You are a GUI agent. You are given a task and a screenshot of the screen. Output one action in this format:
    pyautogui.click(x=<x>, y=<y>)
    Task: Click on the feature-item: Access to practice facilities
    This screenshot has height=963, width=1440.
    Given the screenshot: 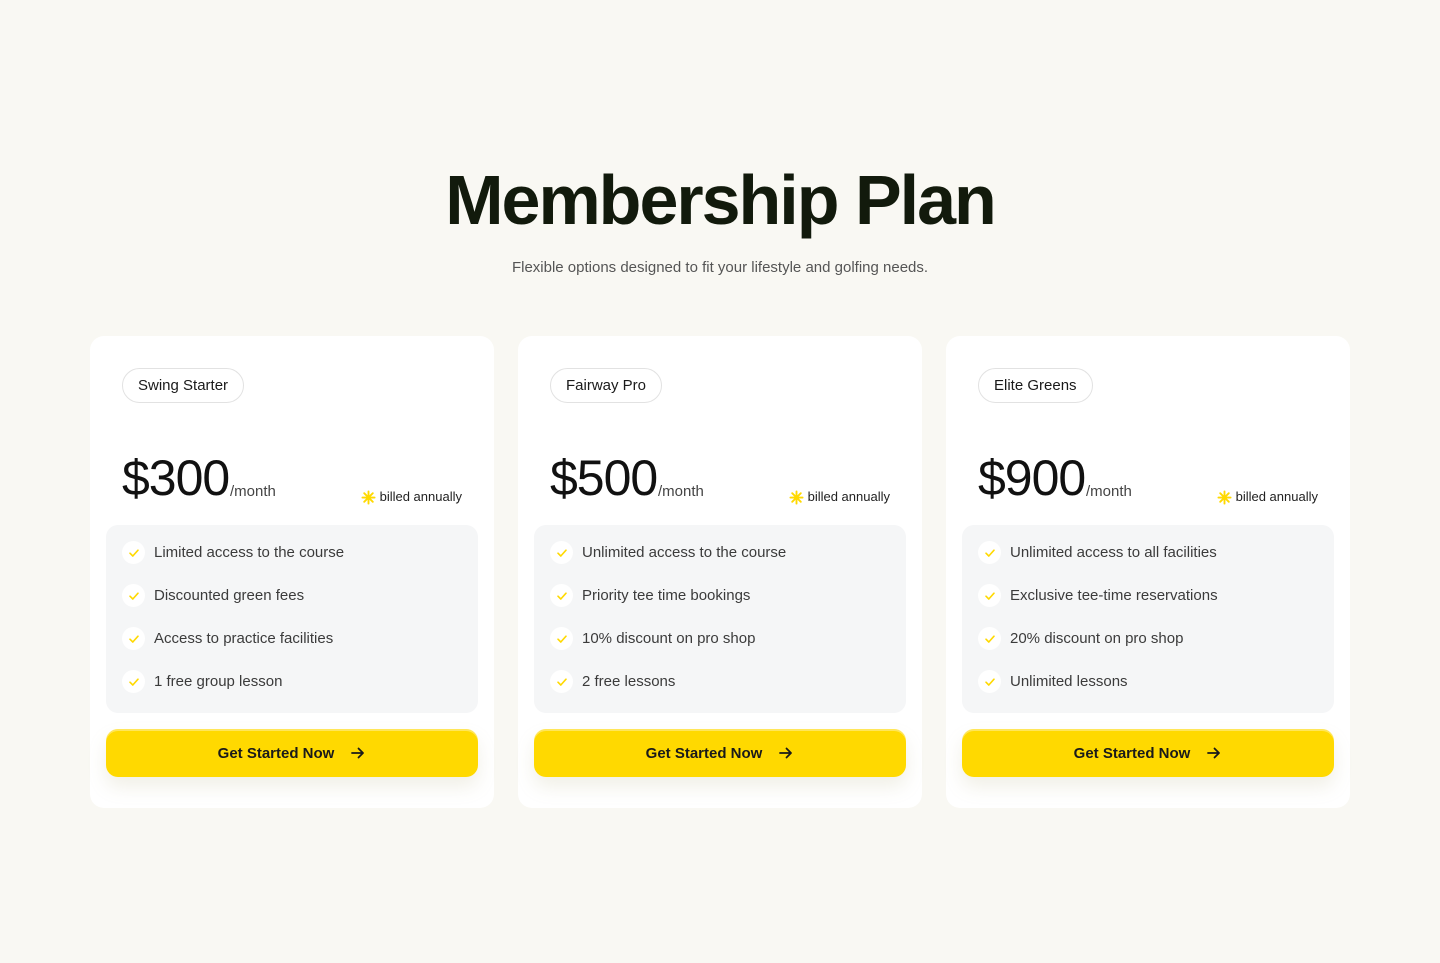 What is the action you would take?
    pyautogui.click(x=292, y=648)
    